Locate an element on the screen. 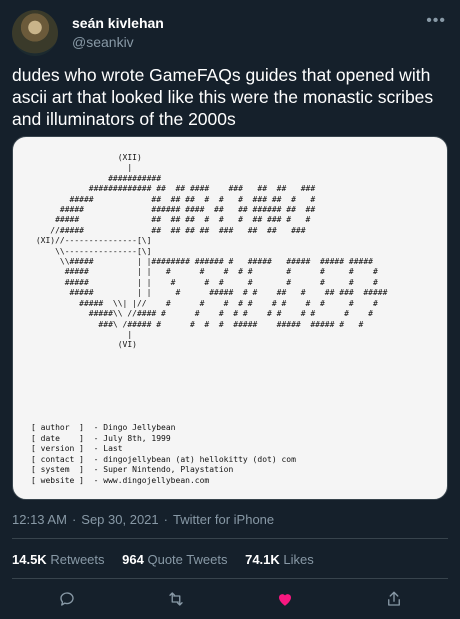  reply-icon is located at coordinates (67, 599).